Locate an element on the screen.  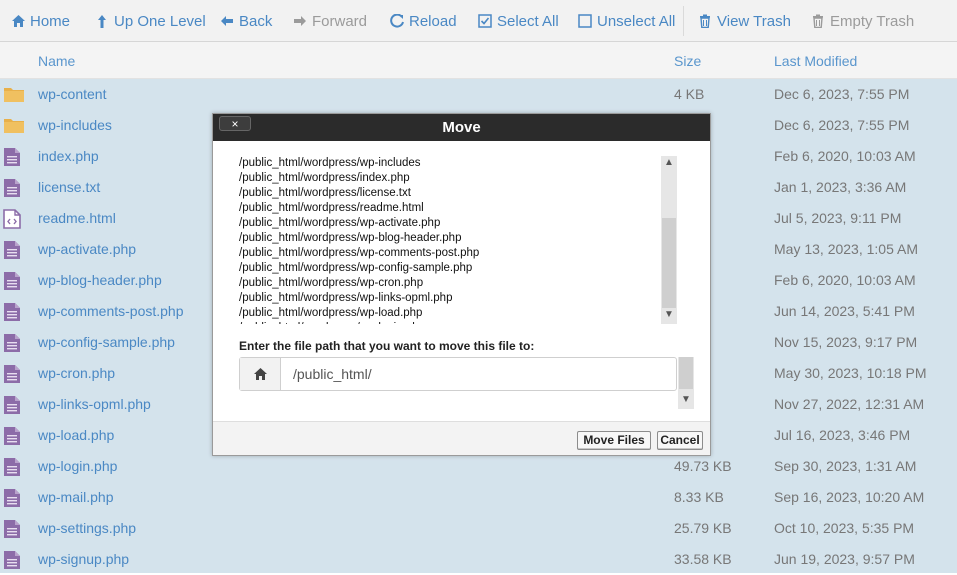
forward-button: Forward is located at coordinates (329, 21).